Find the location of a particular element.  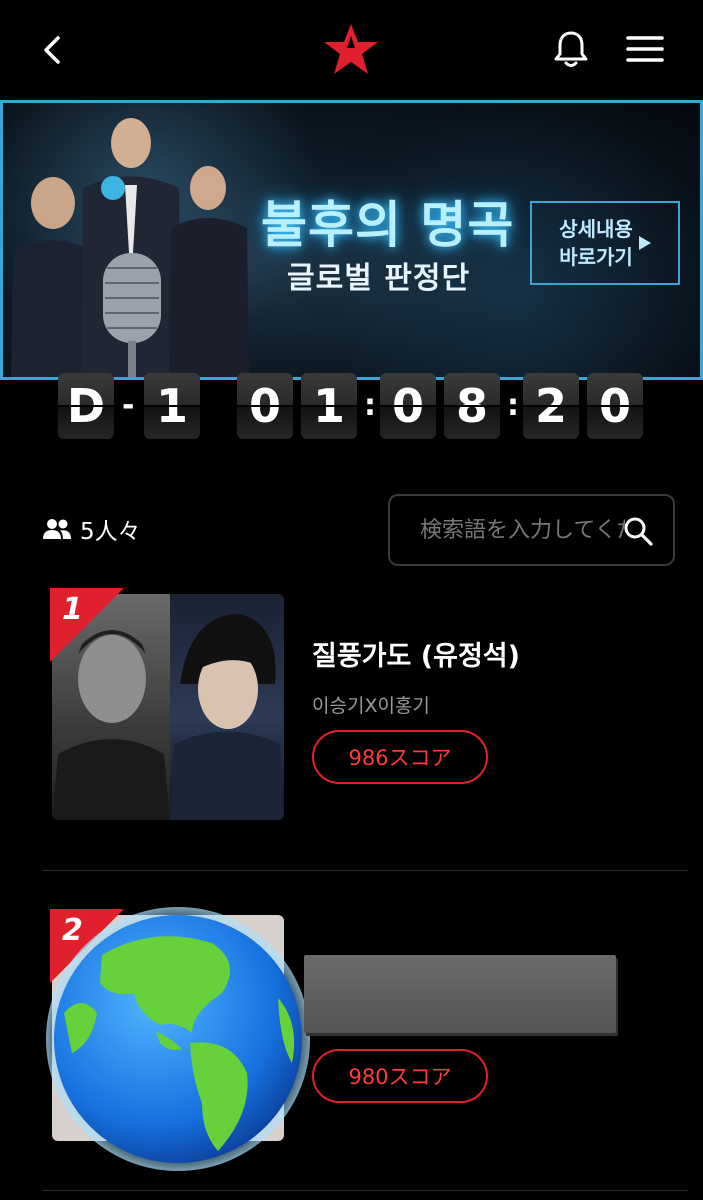

countdown-minutes-tens: 0 is located at coordinates (408, 406).